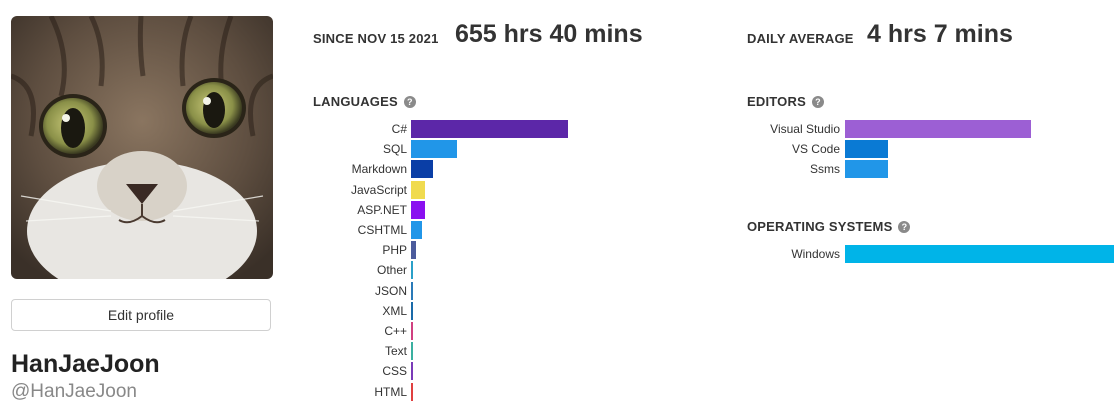  Describe the element at coordinates (394, 149) in the screenshot. I see `languages-label: SQL` at that location.